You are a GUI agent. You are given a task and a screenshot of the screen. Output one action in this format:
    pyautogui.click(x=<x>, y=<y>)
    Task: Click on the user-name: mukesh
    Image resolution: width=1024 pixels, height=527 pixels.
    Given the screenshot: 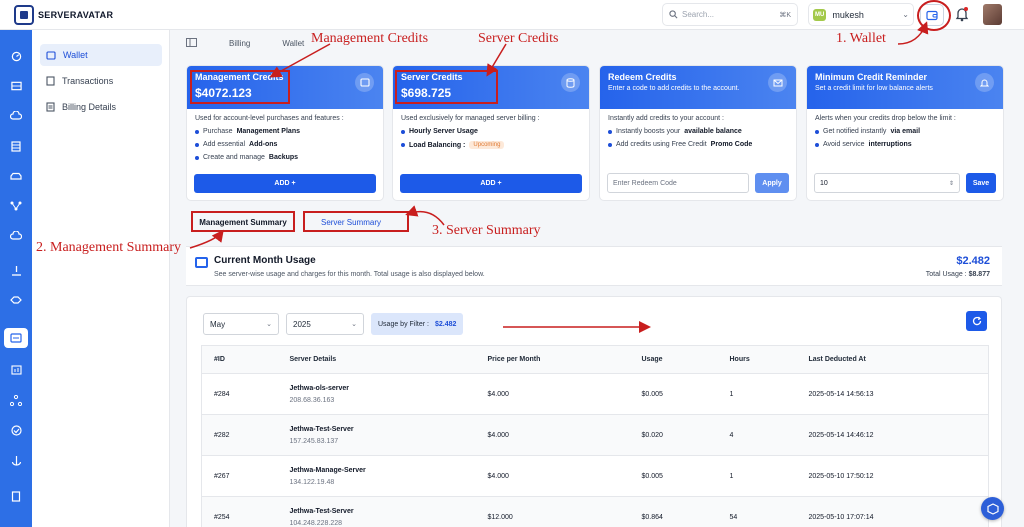 What is the action you would take?
    pyautogui.click(x=848, y=14)
    